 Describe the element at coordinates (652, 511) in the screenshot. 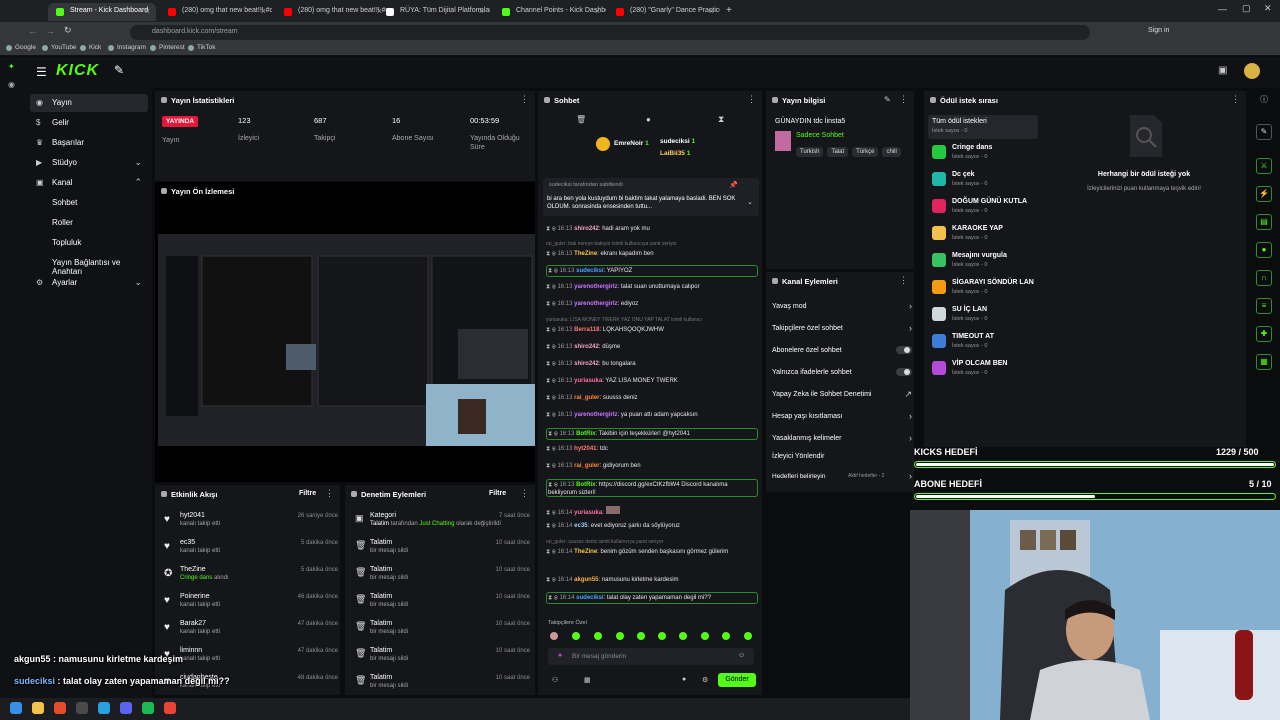

I see `chat-message: ⧗ ⦿ 16:14 yuriasuka:` at that location.